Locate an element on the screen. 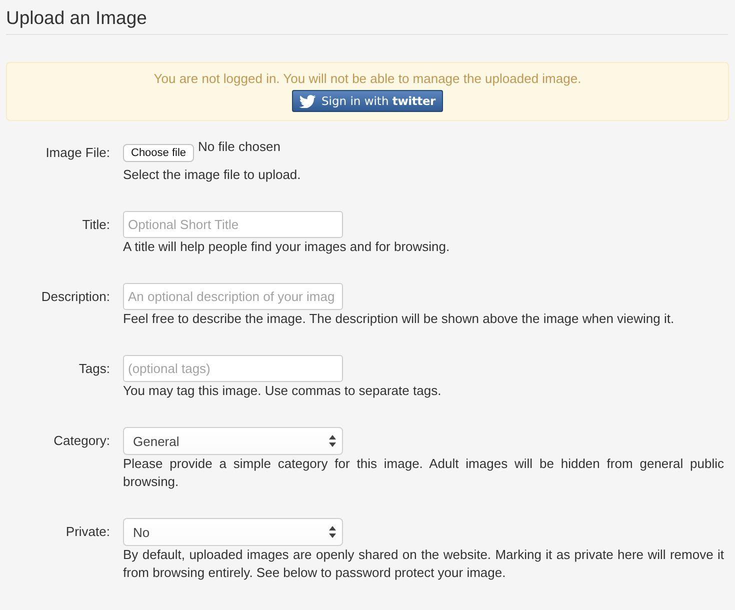  field-label: Category: is located at coordinates (82, 441).